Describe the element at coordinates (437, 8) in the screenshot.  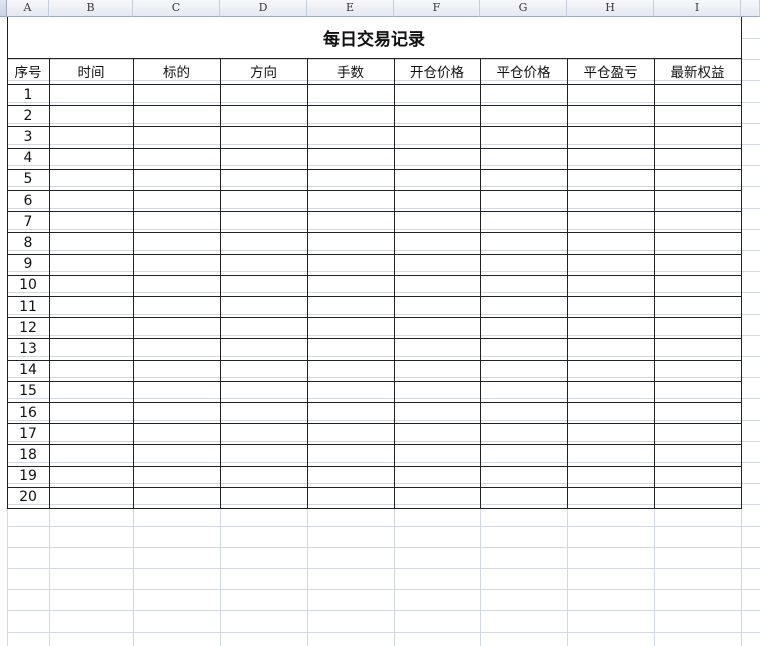
I see `column-header-f: F` at that location.